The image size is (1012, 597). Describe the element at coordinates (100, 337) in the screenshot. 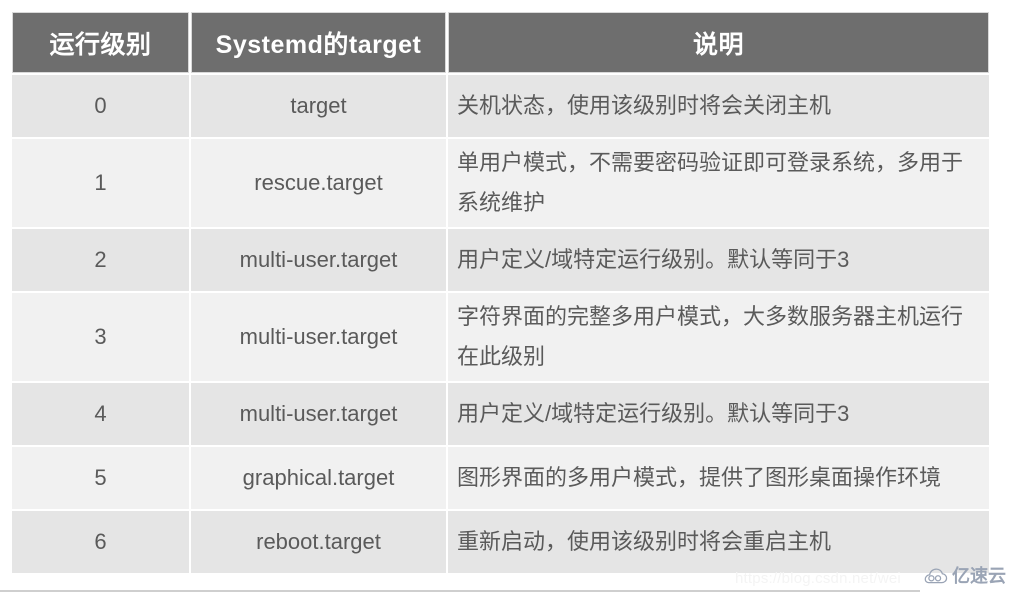

I see `cell-runlevel: 3` at that location.